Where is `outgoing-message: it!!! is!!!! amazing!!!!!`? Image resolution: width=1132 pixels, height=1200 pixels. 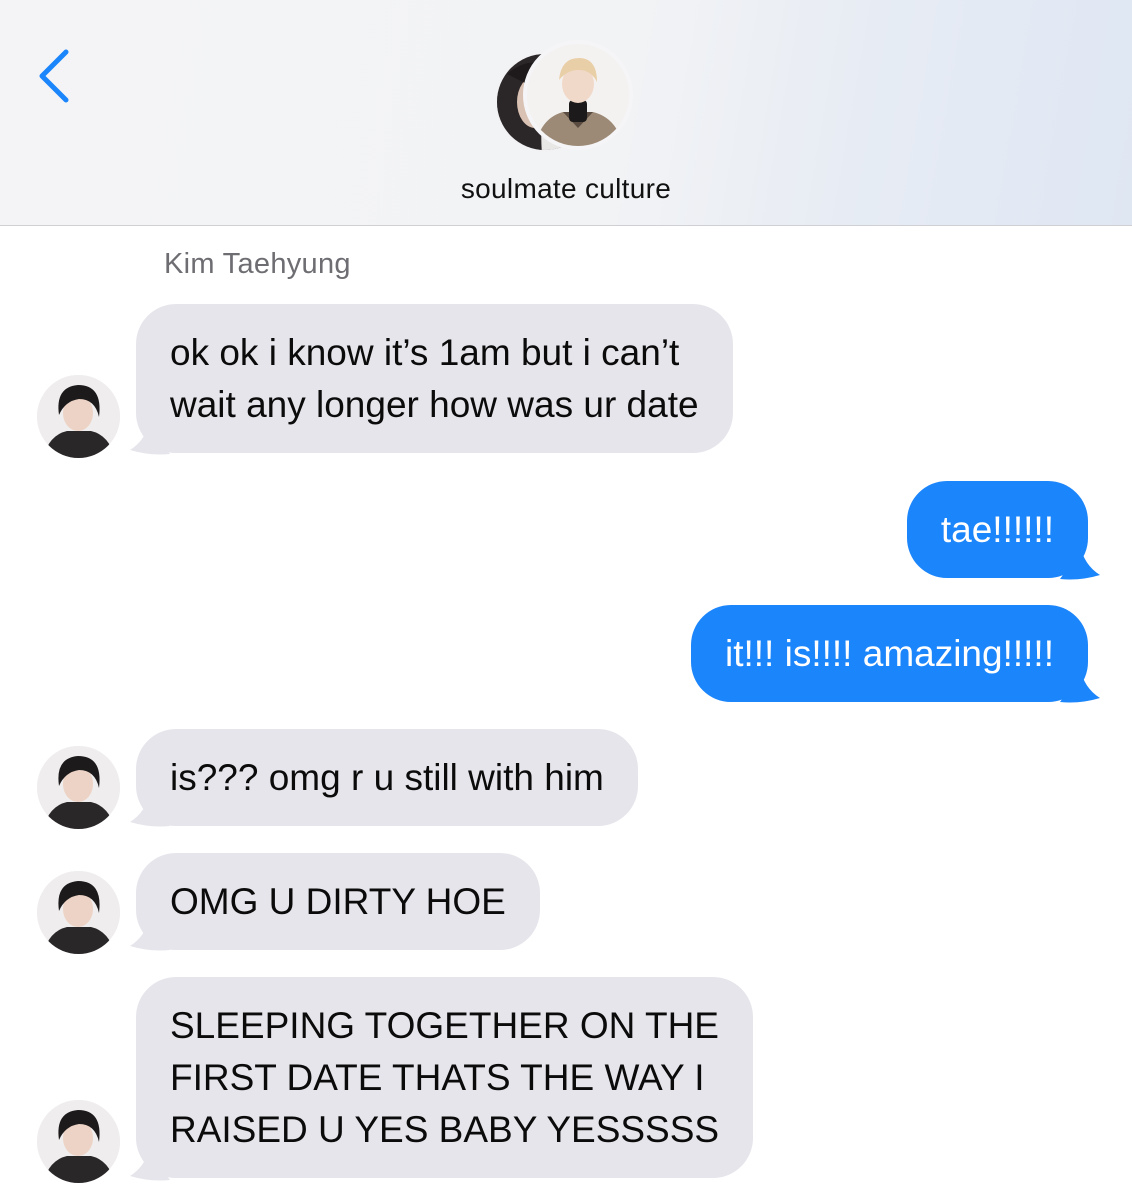
outgoing-message: it!!! is!!!! amazing!!!!! is located at coordinates (889, 653).